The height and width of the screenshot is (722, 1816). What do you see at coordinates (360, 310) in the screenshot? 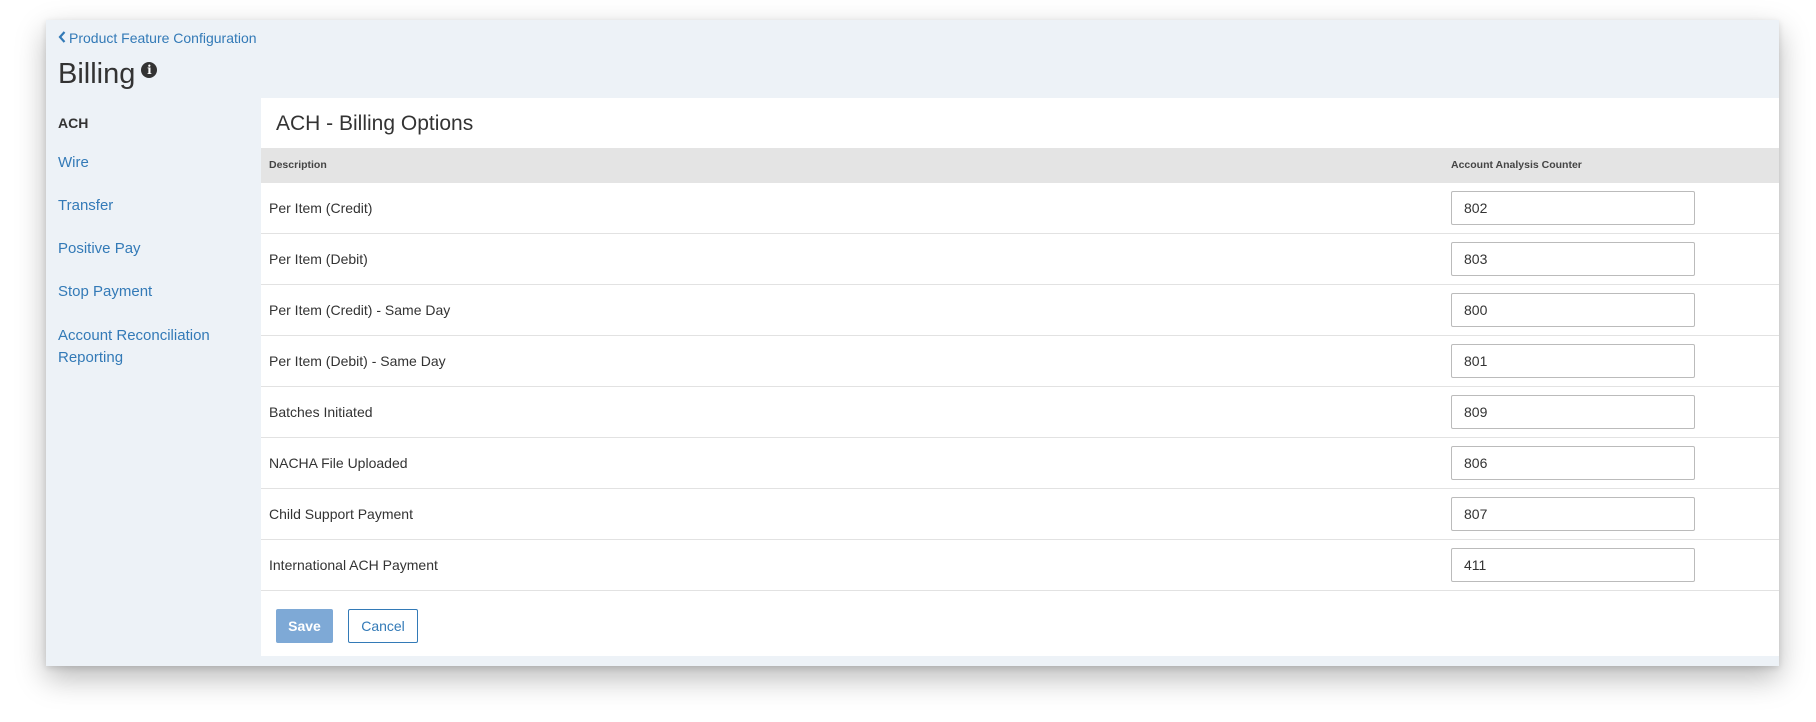
I see `row-description: Per Item (Credit) - Same Day` at bounding box center [360, 310].